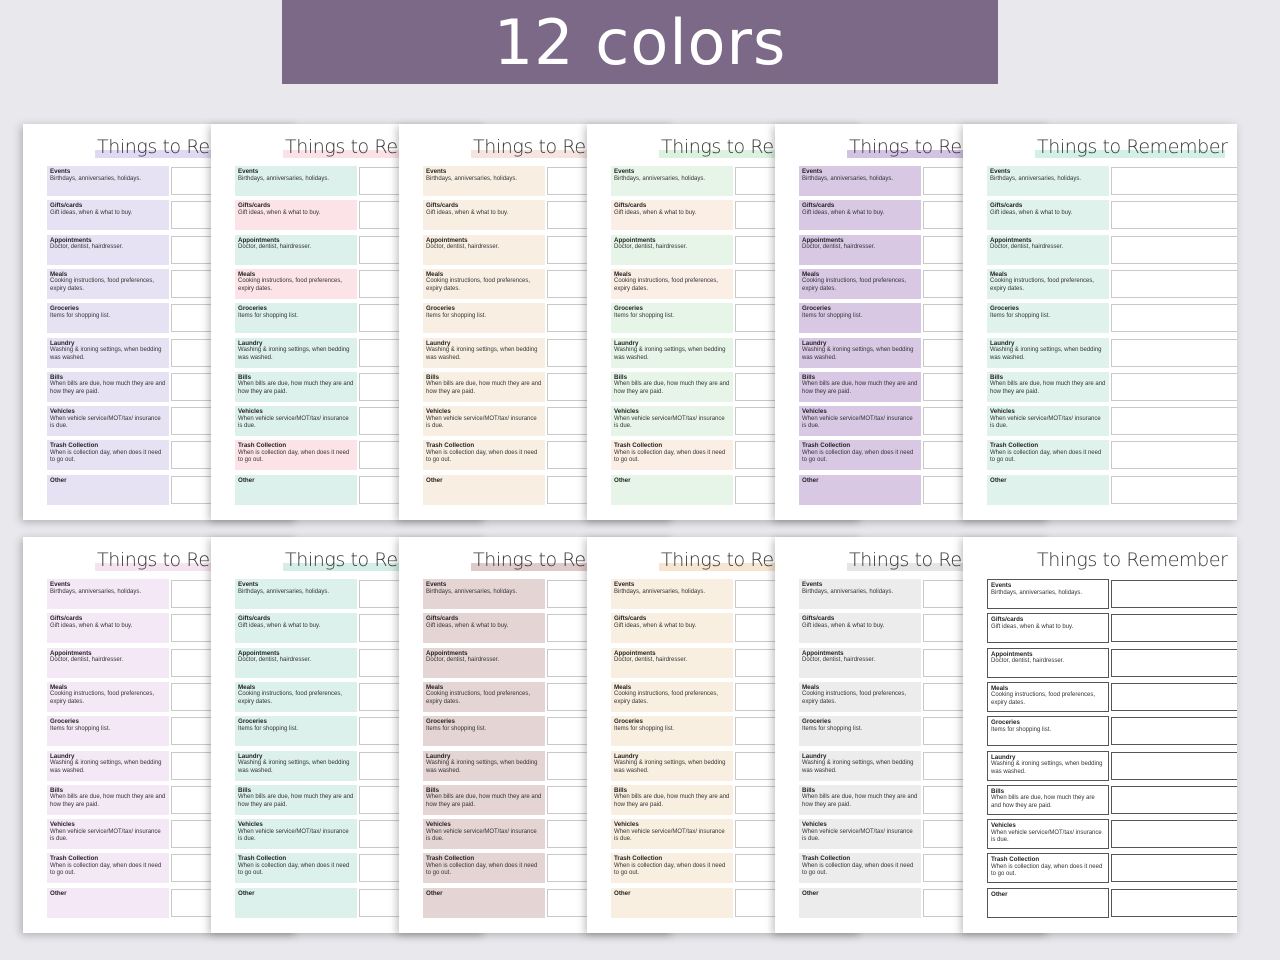  I want to click on row-title: Bills, so click(433, 377).